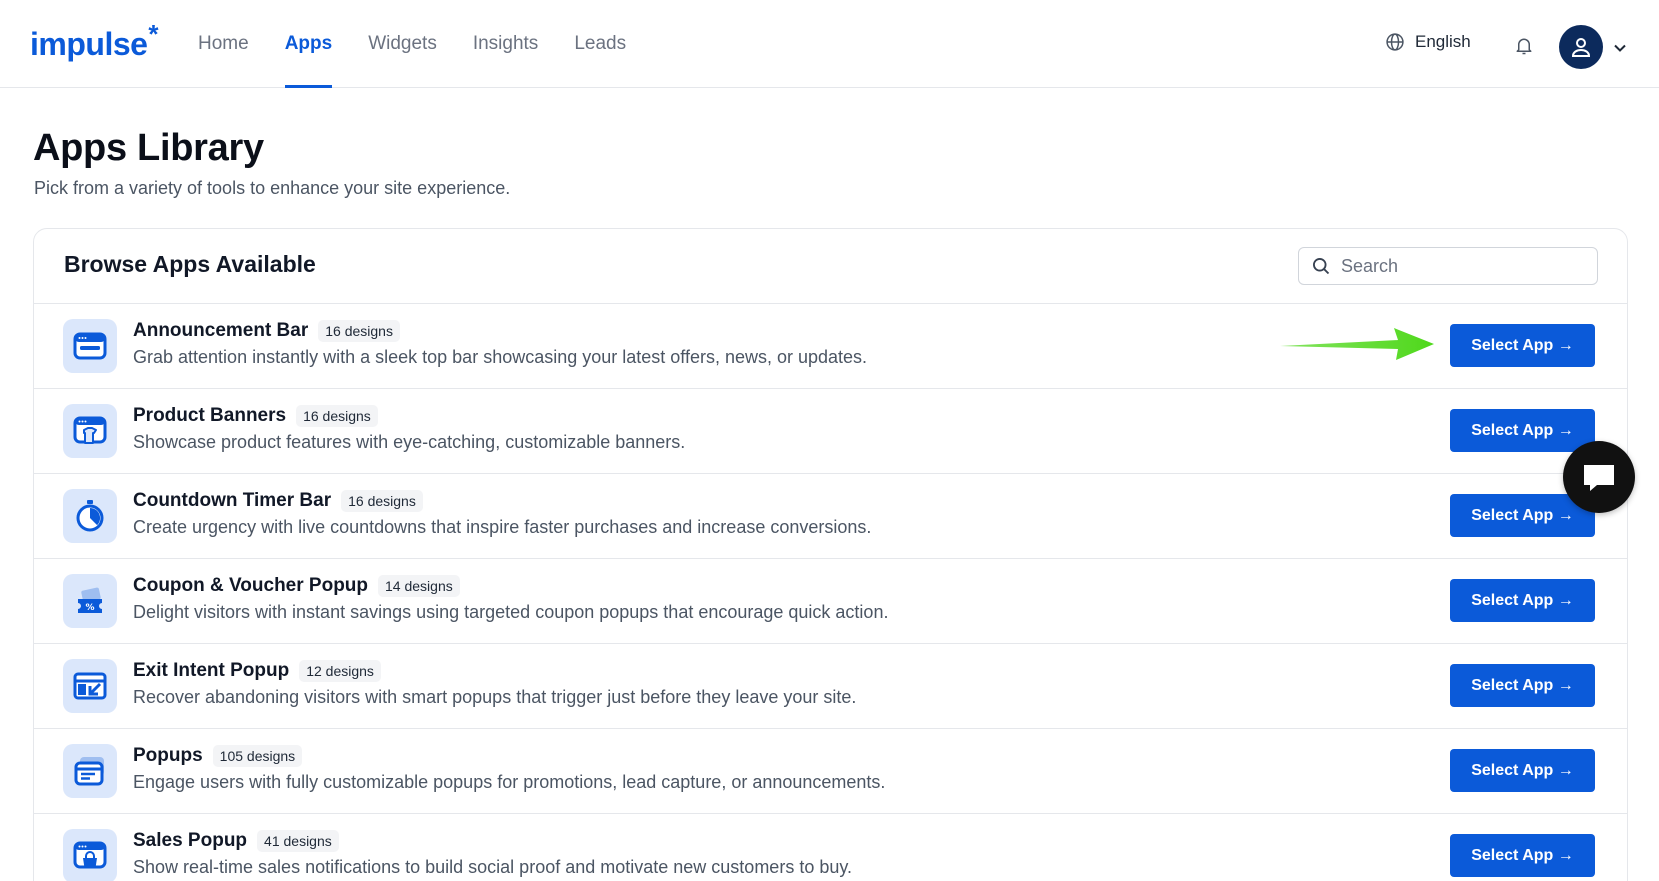  Describe the element at coordinates (89, 44) in the screenshot. I see `logo-text: impulse` at that location.